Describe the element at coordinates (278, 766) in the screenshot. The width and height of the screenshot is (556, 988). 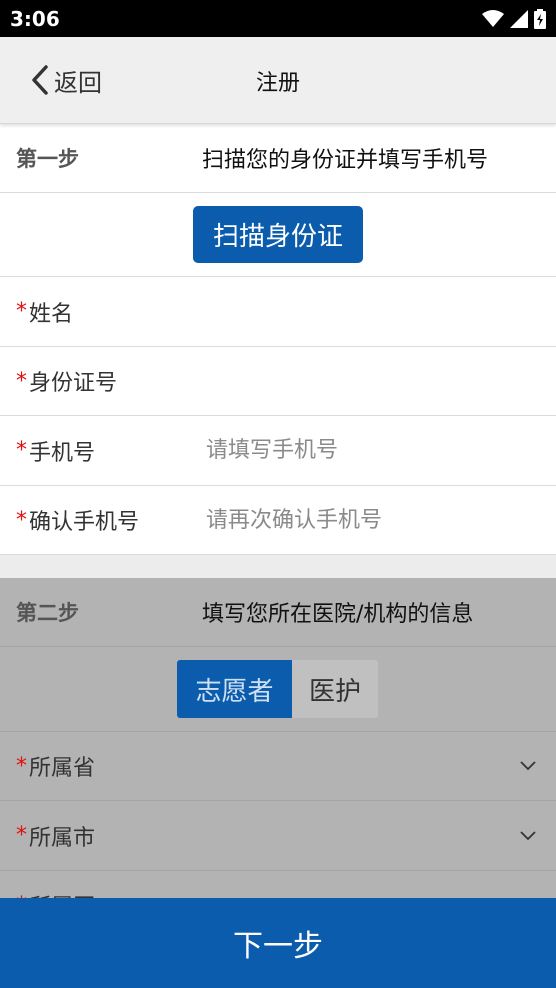
I see `province-row: * 所属省` at that location.